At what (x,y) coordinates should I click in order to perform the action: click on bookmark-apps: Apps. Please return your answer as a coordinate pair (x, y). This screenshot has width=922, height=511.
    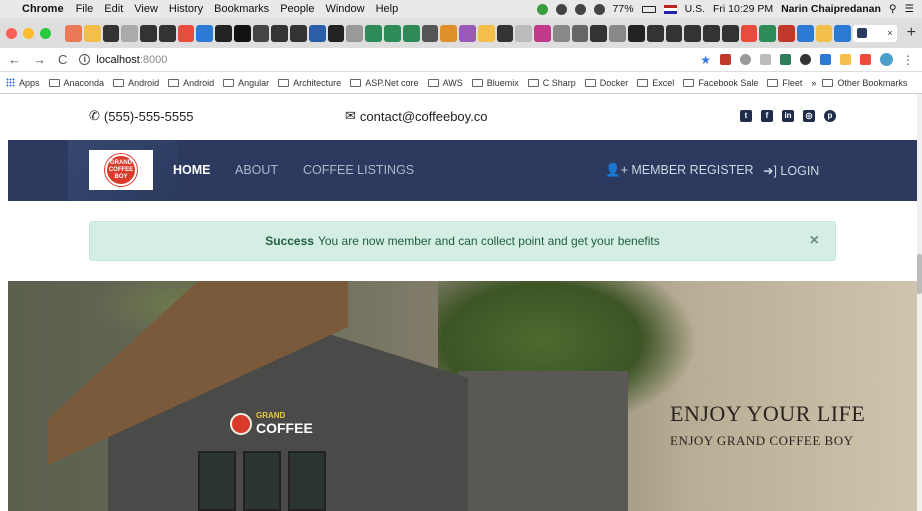
    Looking at the image, I should click on (23, 83).